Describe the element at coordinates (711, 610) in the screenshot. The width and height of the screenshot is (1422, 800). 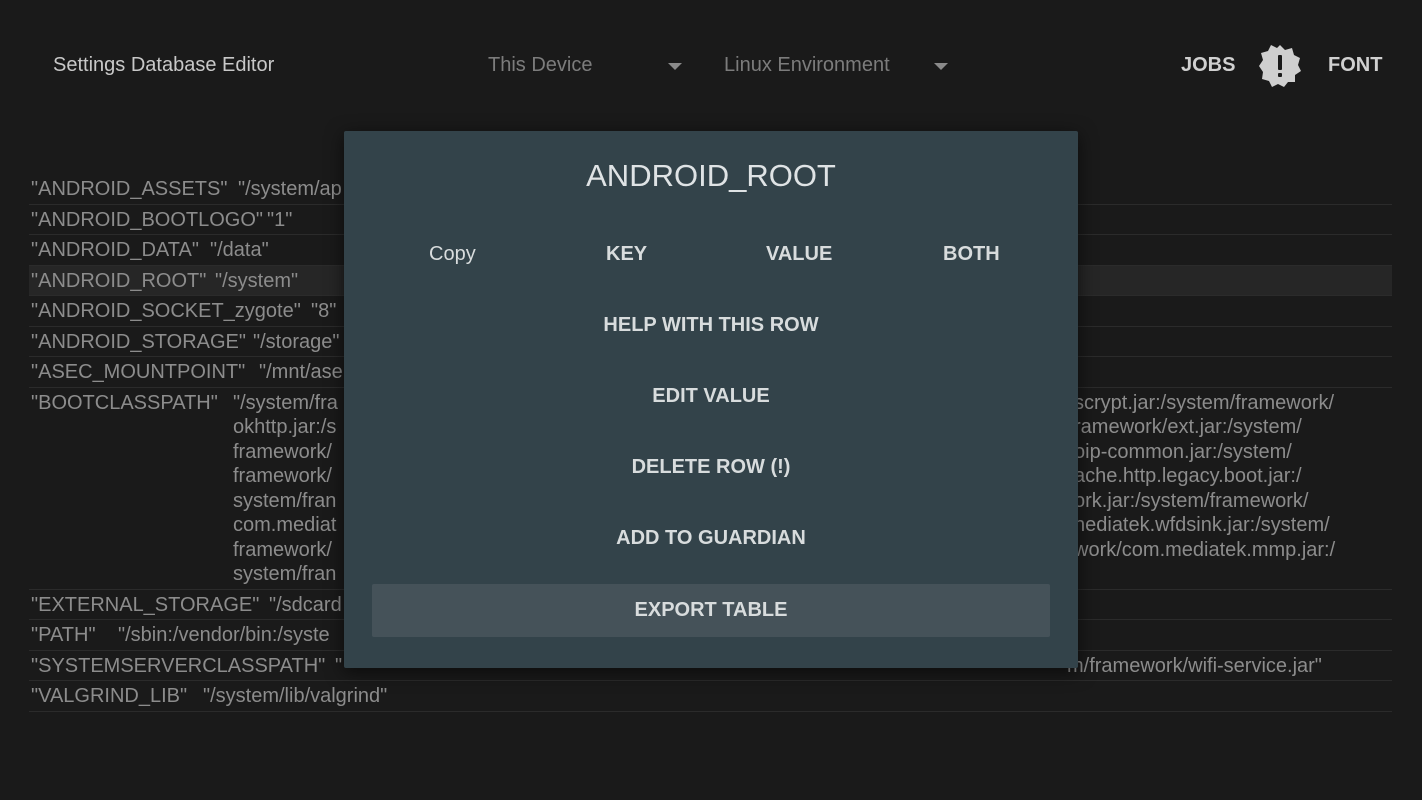
I see `export-table-button: EXPORT TABLE` at that location.